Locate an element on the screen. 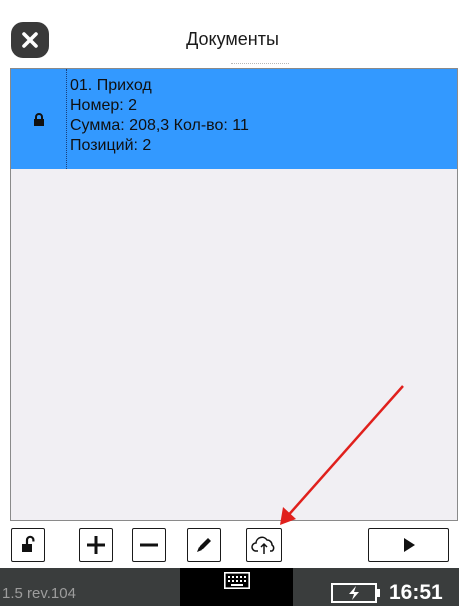 The height and width of the screenshot is (608, 459). toolbar is located at coordinates (229, 545).